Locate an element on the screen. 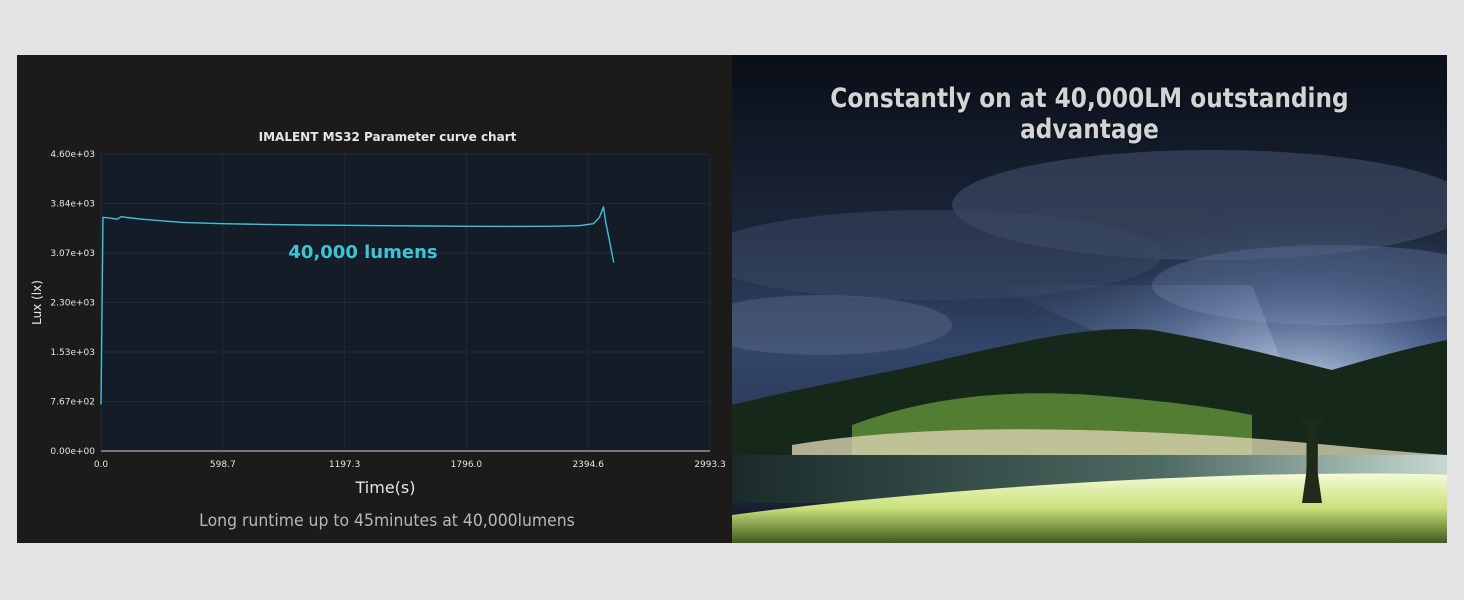 The width and height of the screenshot is (1464, 600). x-tick-label: 1796.0 is located at coordinates (467, 465).